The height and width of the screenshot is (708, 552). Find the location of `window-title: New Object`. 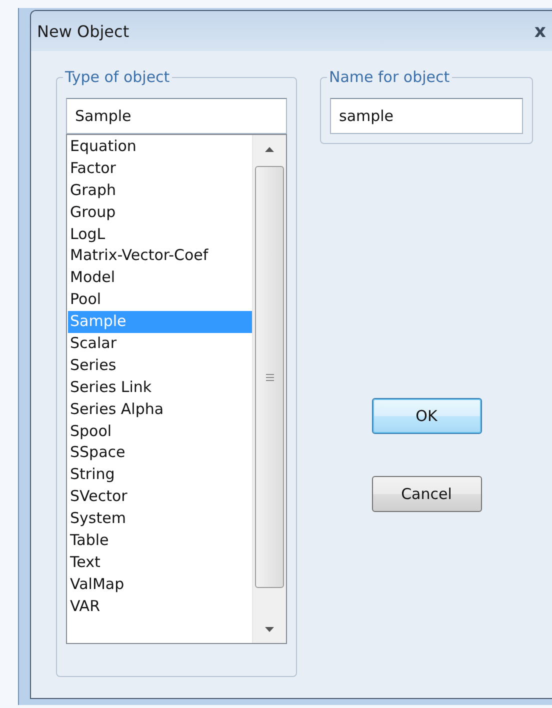

window-title: New Object is located at coordinates (83, 31).